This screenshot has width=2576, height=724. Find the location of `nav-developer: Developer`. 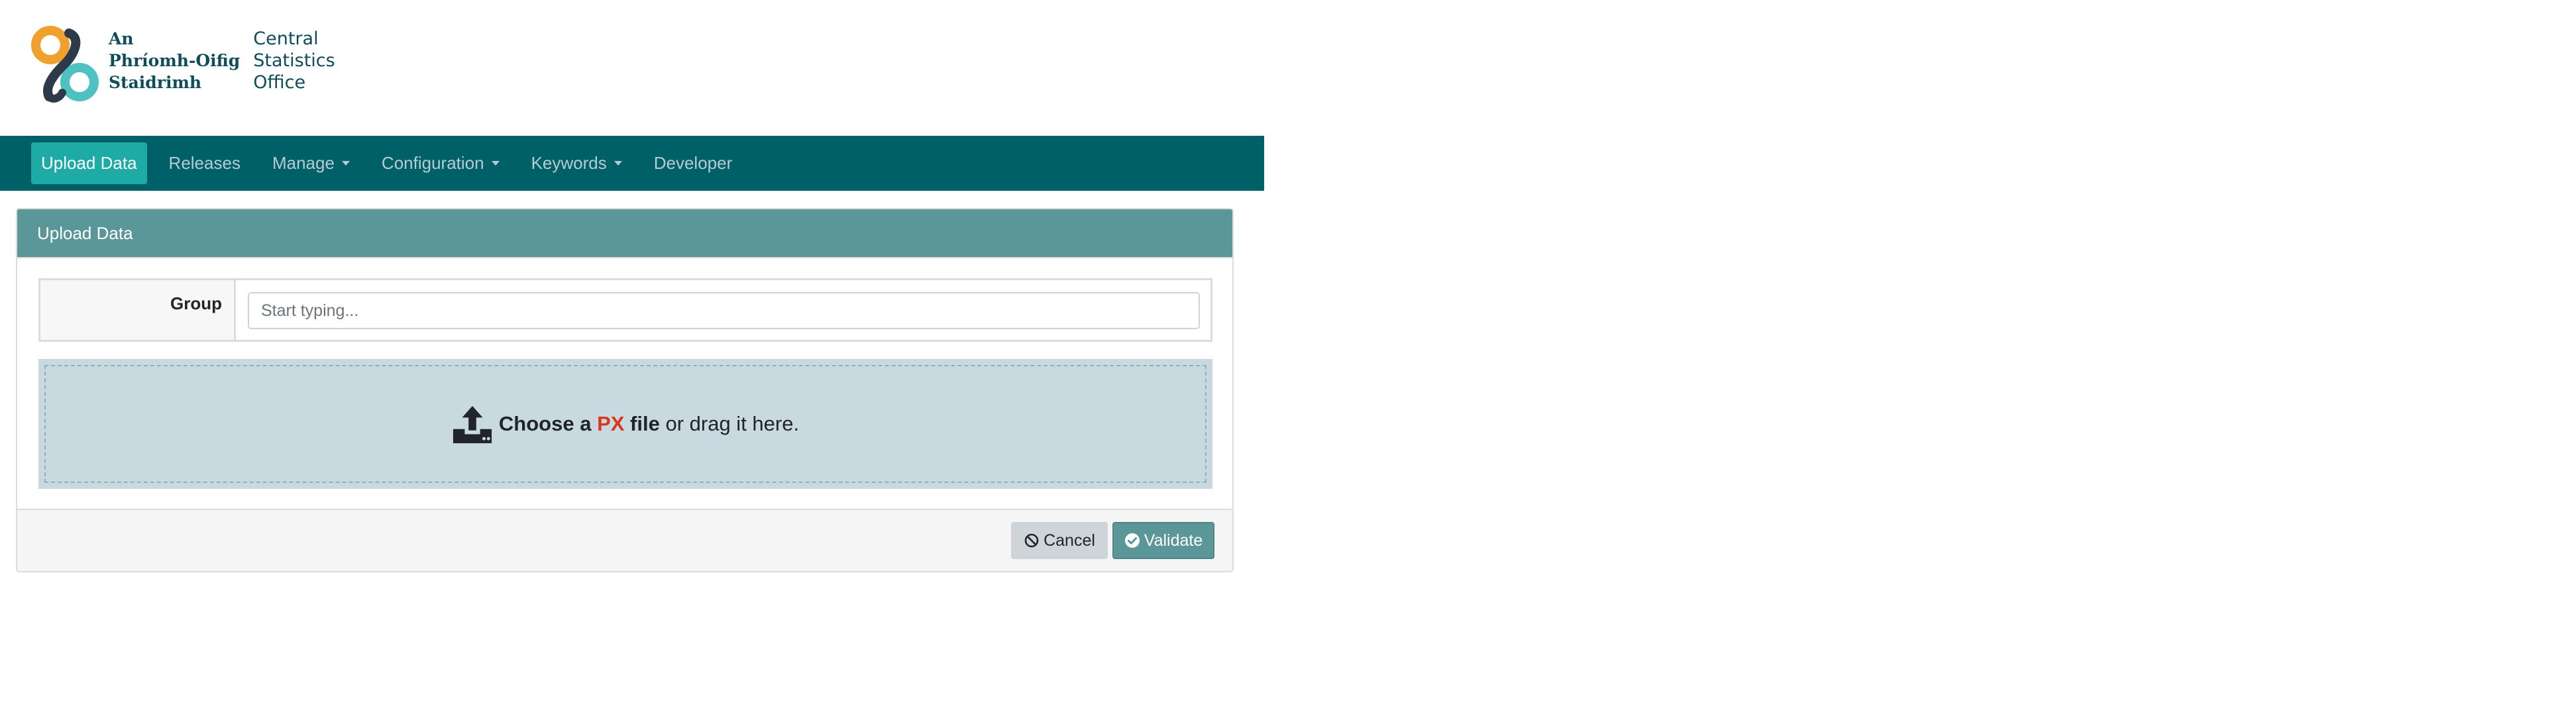

nav-developer: Developer is located at coordinates (693, 163).